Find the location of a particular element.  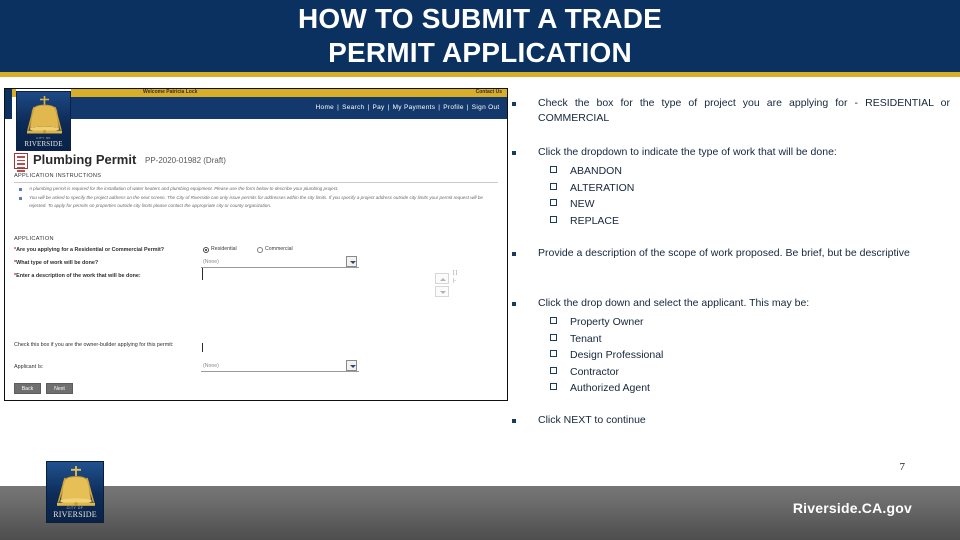

nav-link-sign-out: Sign Out is located at coordinates (485, 107).